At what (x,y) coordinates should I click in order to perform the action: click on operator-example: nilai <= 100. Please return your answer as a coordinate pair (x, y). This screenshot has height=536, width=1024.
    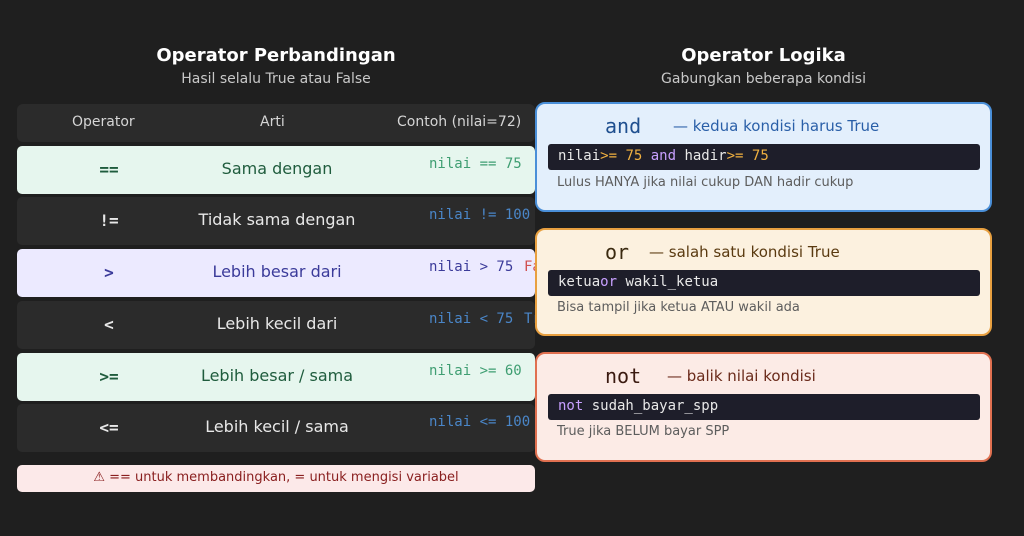
    Looking at the image, I should click on (480, 422).